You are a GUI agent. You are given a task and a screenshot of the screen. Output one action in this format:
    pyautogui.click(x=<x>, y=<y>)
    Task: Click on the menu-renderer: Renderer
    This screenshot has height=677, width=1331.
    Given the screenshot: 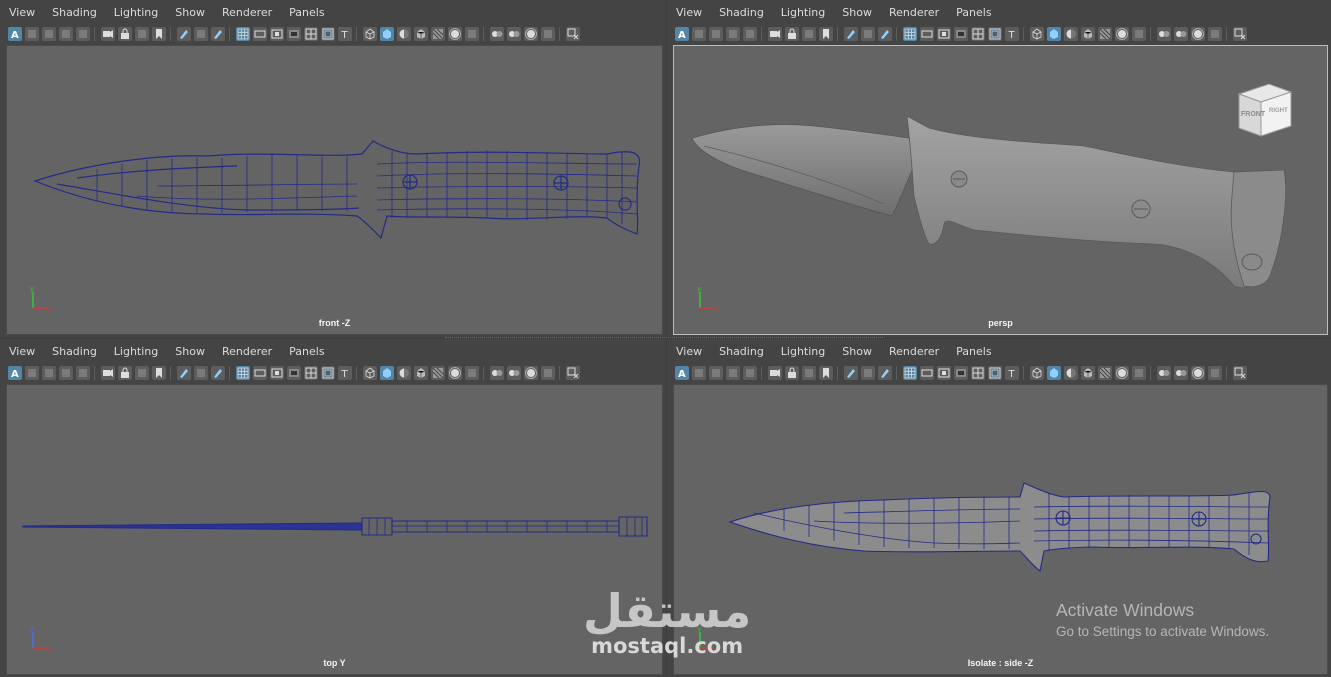 What is the action you would take?
    pyautogui.click(x=914, y=12)
    